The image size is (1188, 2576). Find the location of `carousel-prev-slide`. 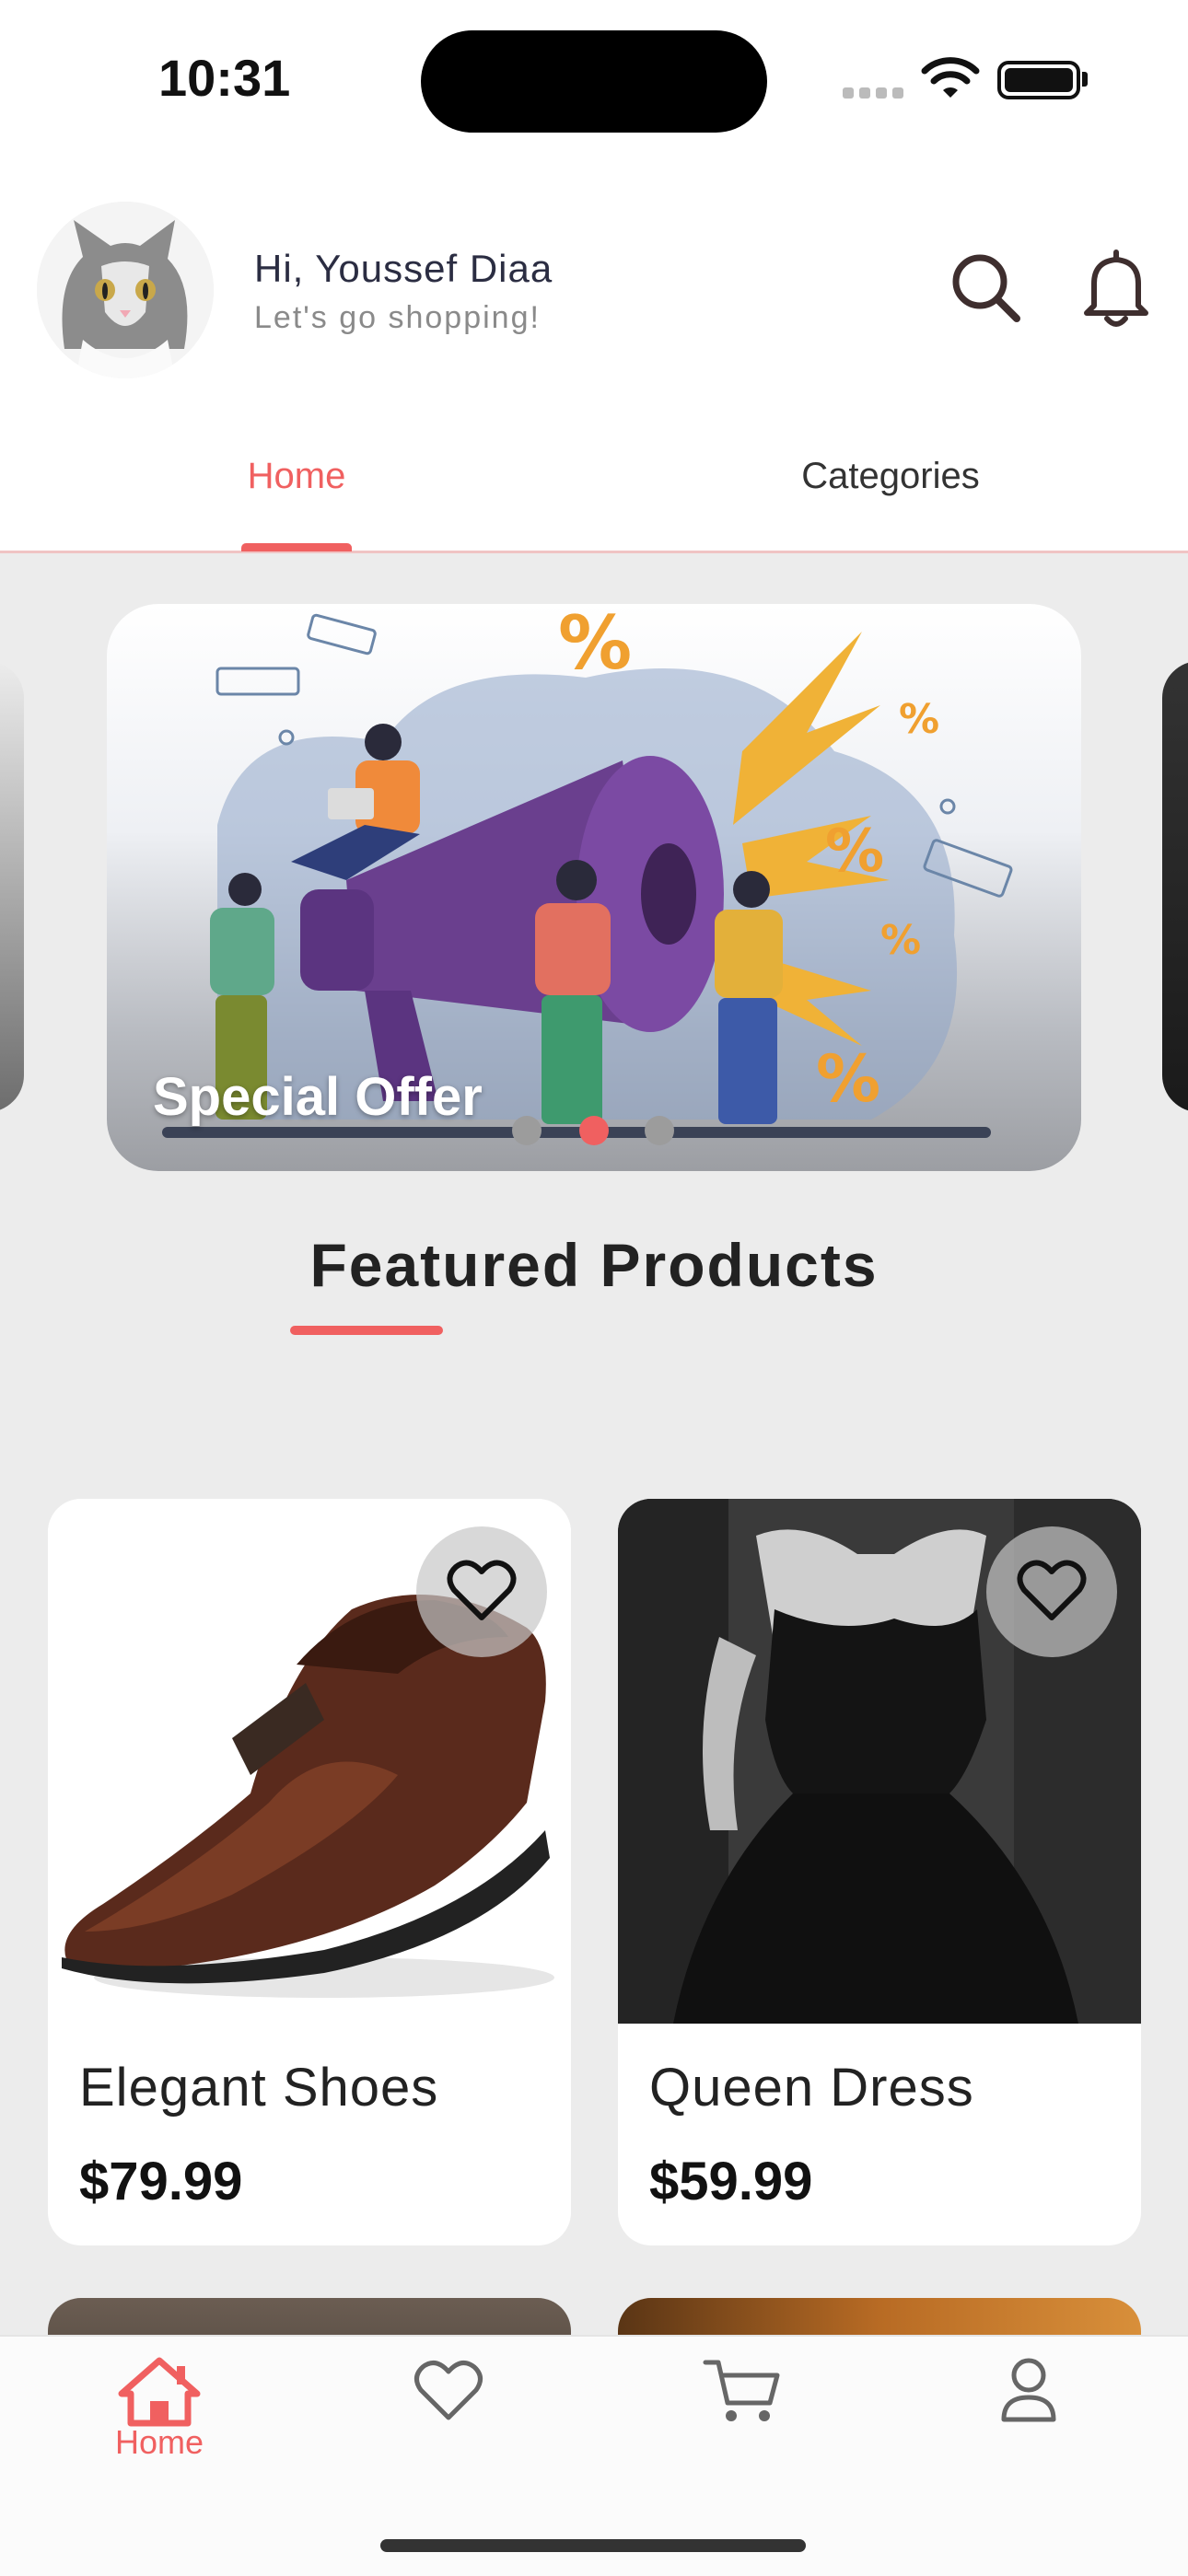

carousel-prev-slide is located at coordinates (12, 886).